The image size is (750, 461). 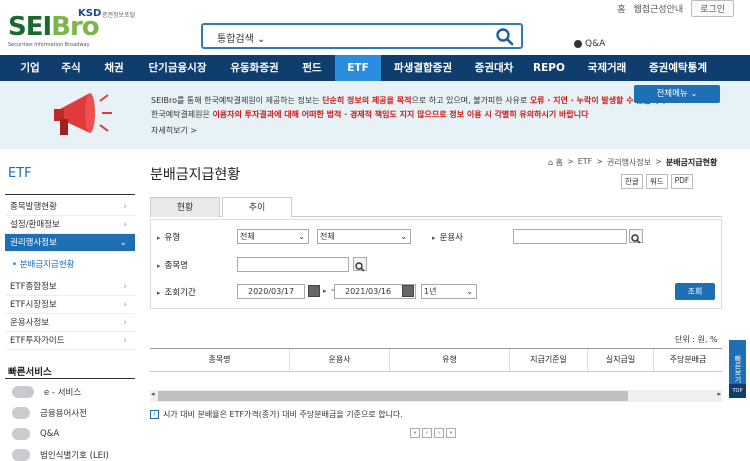 What do you see at coordinates (549, 68) in the screenshot?
I see `nav-item-repo: REPO` at bounding box center [549, 68].